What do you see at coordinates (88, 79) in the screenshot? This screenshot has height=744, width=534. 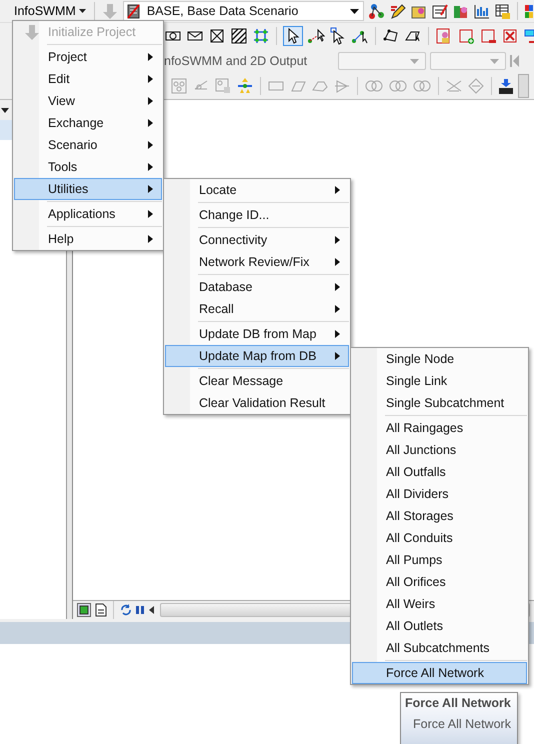 I see `menu-item: Edit` at bounding box center [88, 79].